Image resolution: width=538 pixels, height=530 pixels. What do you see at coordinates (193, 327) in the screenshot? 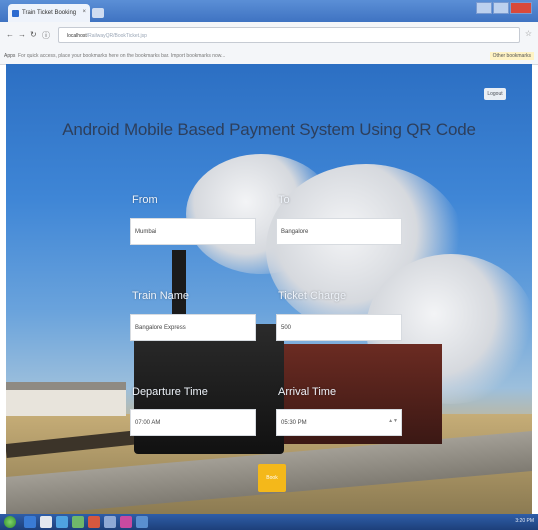
I see `train-name-field: Bangalore Express` at bounding box center [193, 327].